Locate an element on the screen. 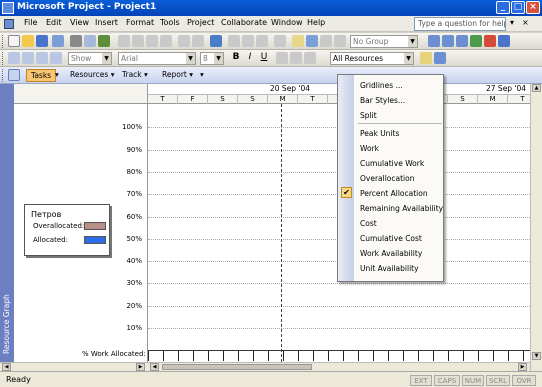 This screenshot has height=387, width=542. new-icon is located at coordinates (14, 41).